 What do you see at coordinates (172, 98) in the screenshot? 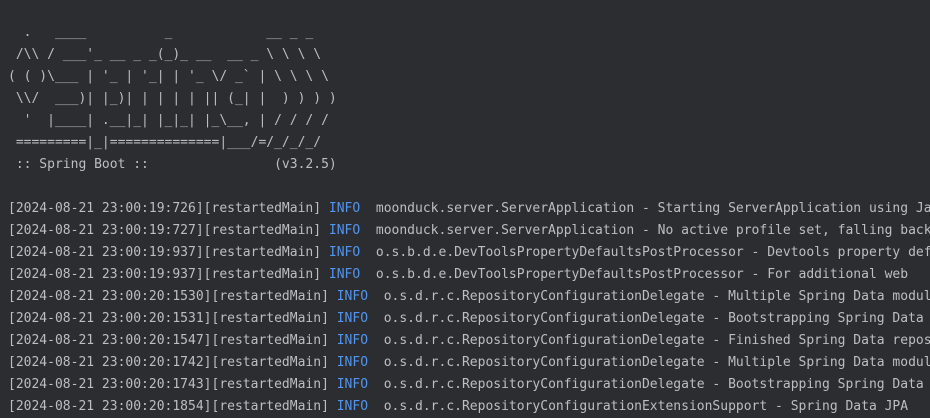
I see `banner-line: \\/ ___)| |_)| | | | | || (_| | ) ) ) )` at bounding box center [172, 98].